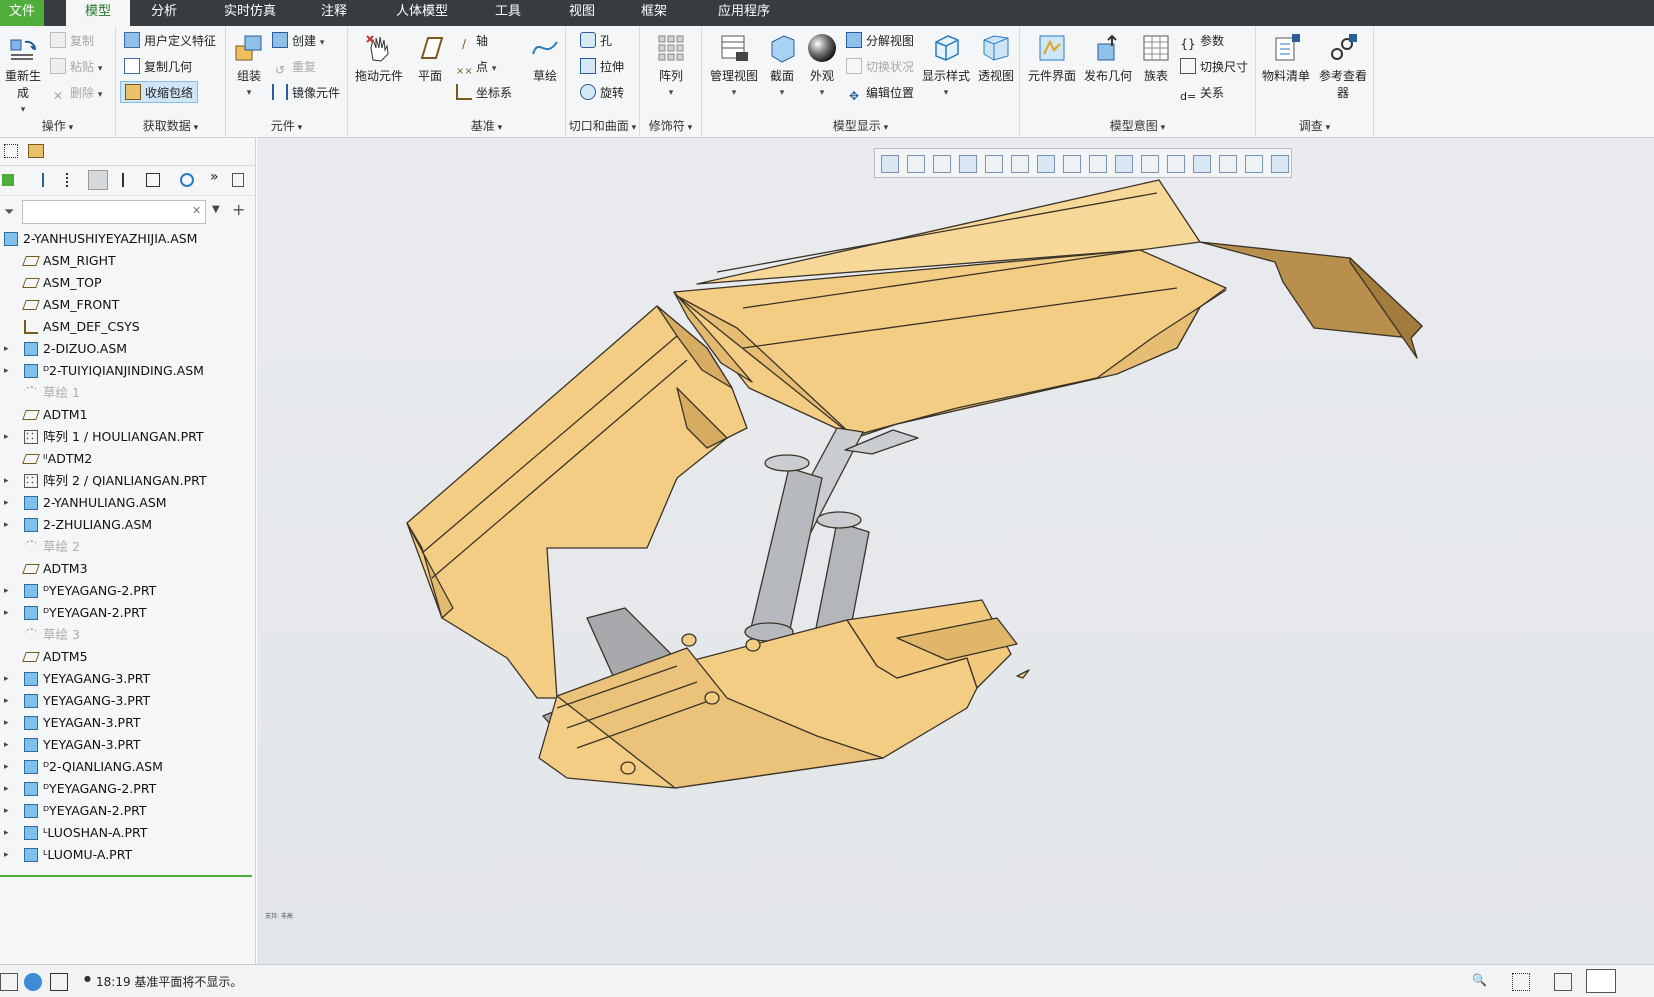 The image size is (1654, 997). Describe the element at coordinates (22, 13) in the screenshot. I see `tab-file: 文件` at that location.